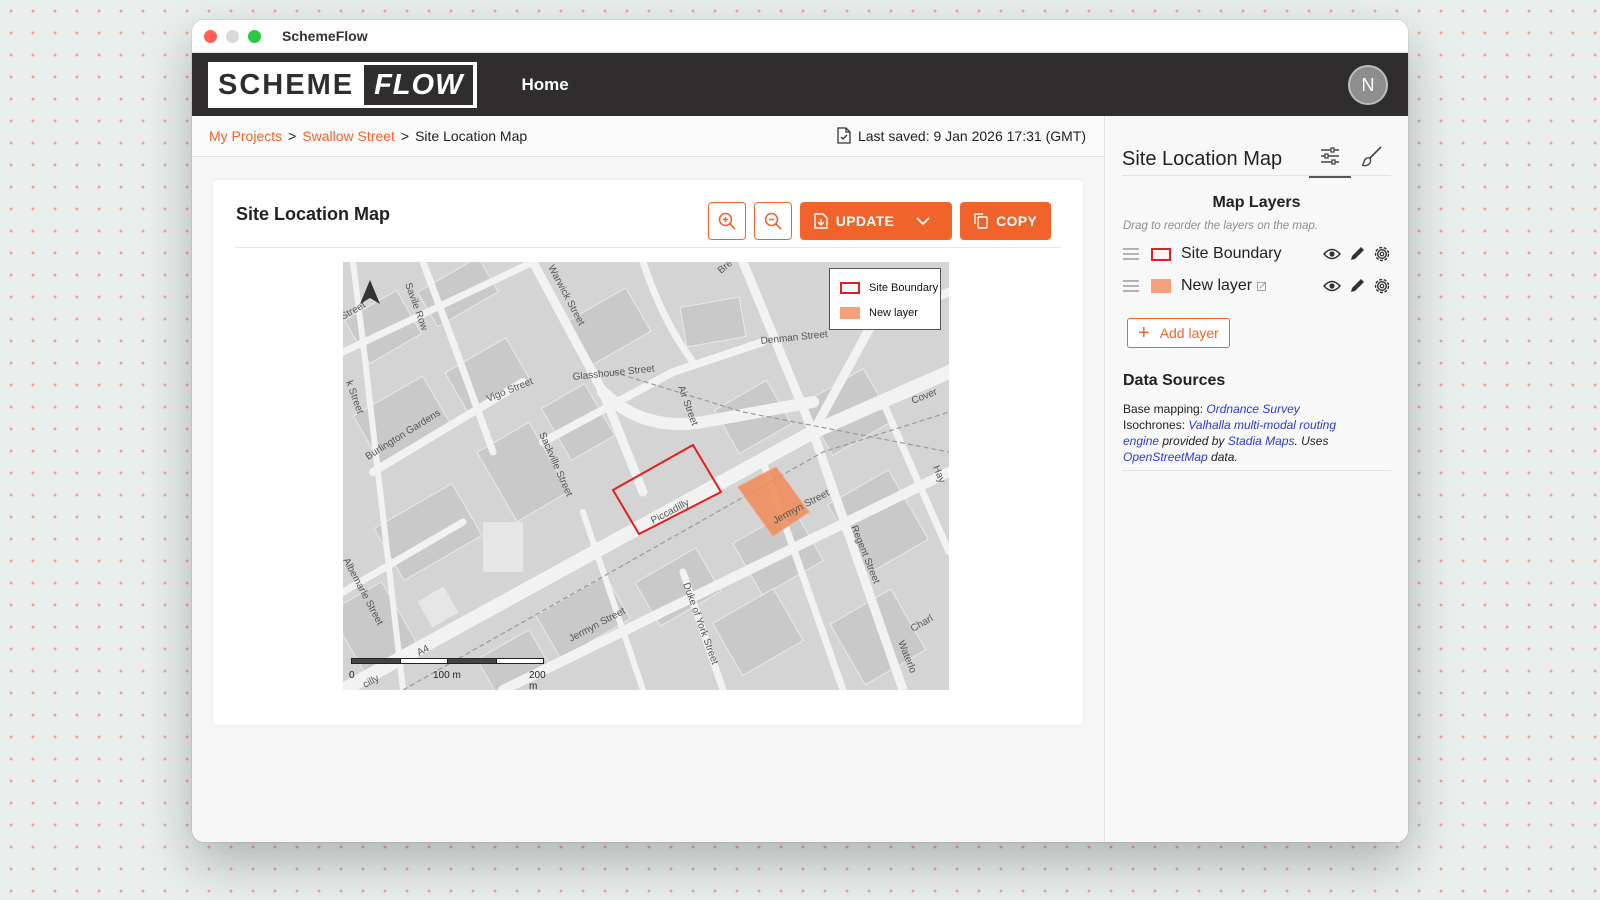 This screenshot has width=1600, height=900. I want to click on scale-label: 200 m, so click(537, 680).